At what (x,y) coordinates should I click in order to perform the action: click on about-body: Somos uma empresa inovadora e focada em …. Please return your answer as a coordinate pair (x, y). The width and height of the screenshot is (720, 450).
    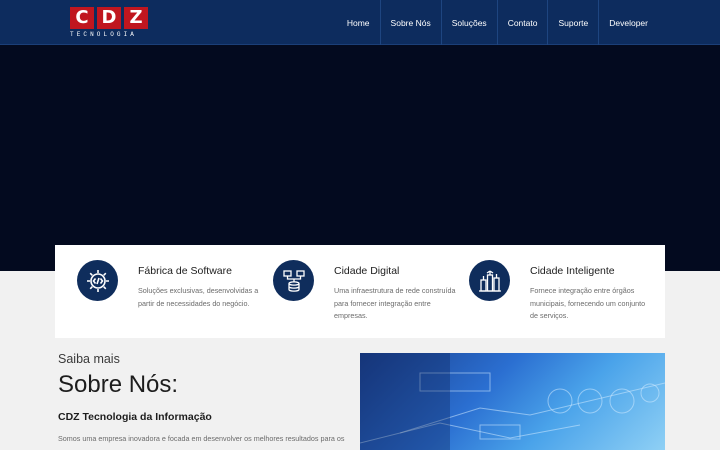
    Looking at the image, I should click on (201, 438).